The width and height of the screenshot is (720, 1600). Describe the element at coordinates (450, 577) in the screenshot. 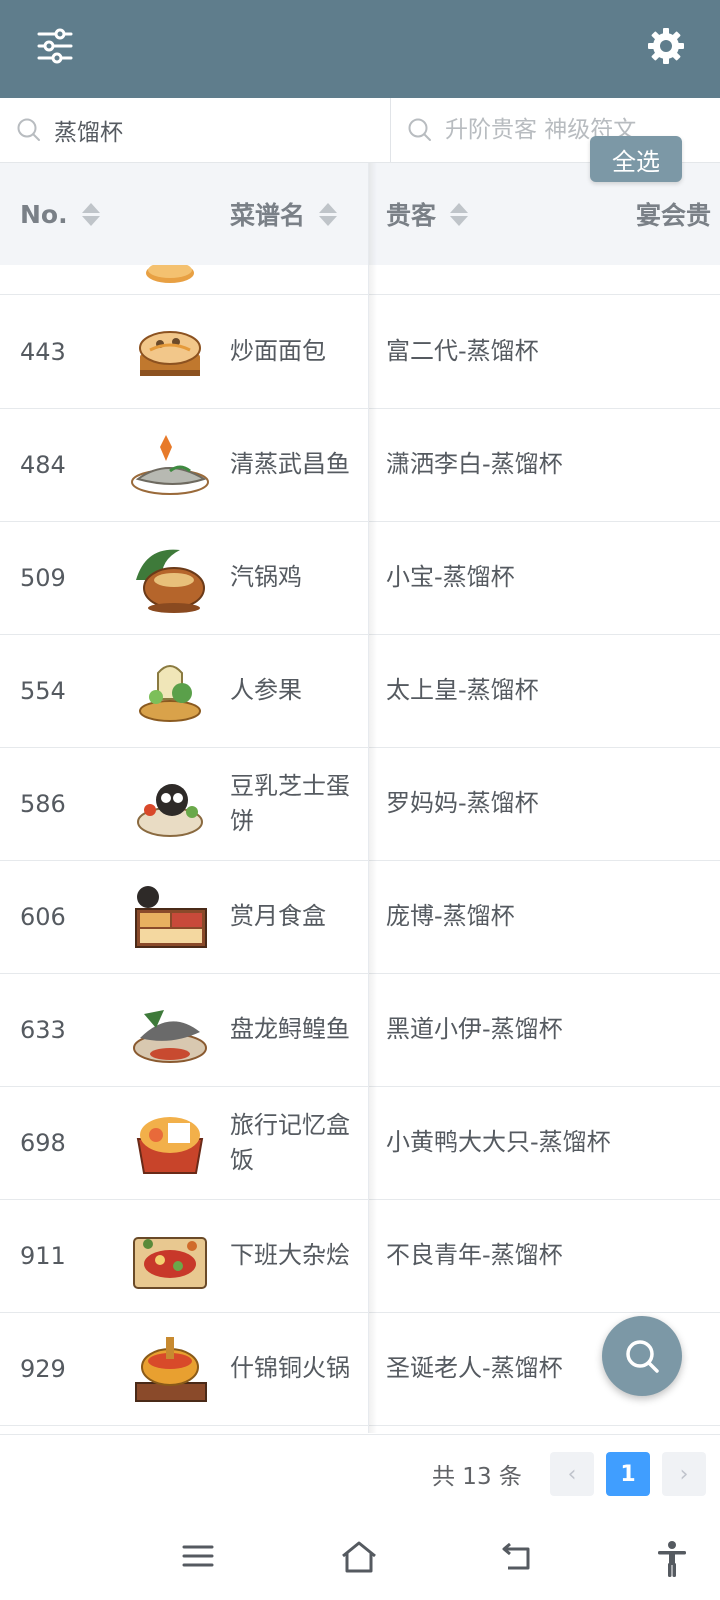

I see `guest-name: 小宝-蒸馏杯` at that location.